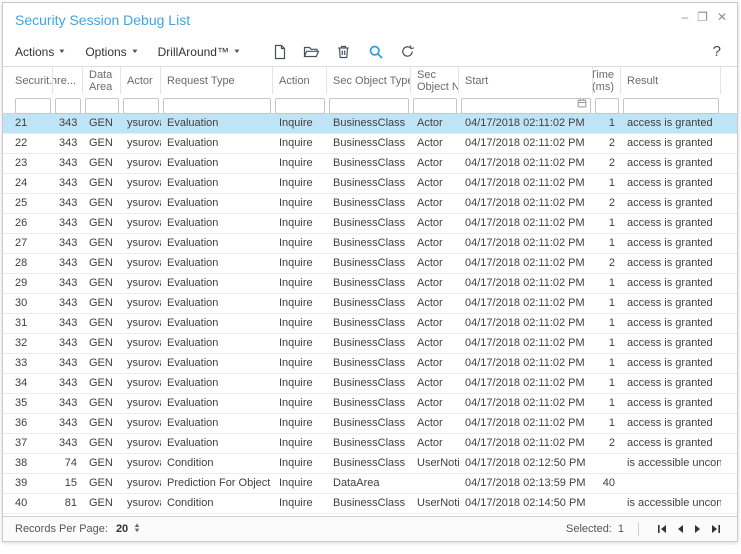  I want to click on cell-result, so click(671, 483).